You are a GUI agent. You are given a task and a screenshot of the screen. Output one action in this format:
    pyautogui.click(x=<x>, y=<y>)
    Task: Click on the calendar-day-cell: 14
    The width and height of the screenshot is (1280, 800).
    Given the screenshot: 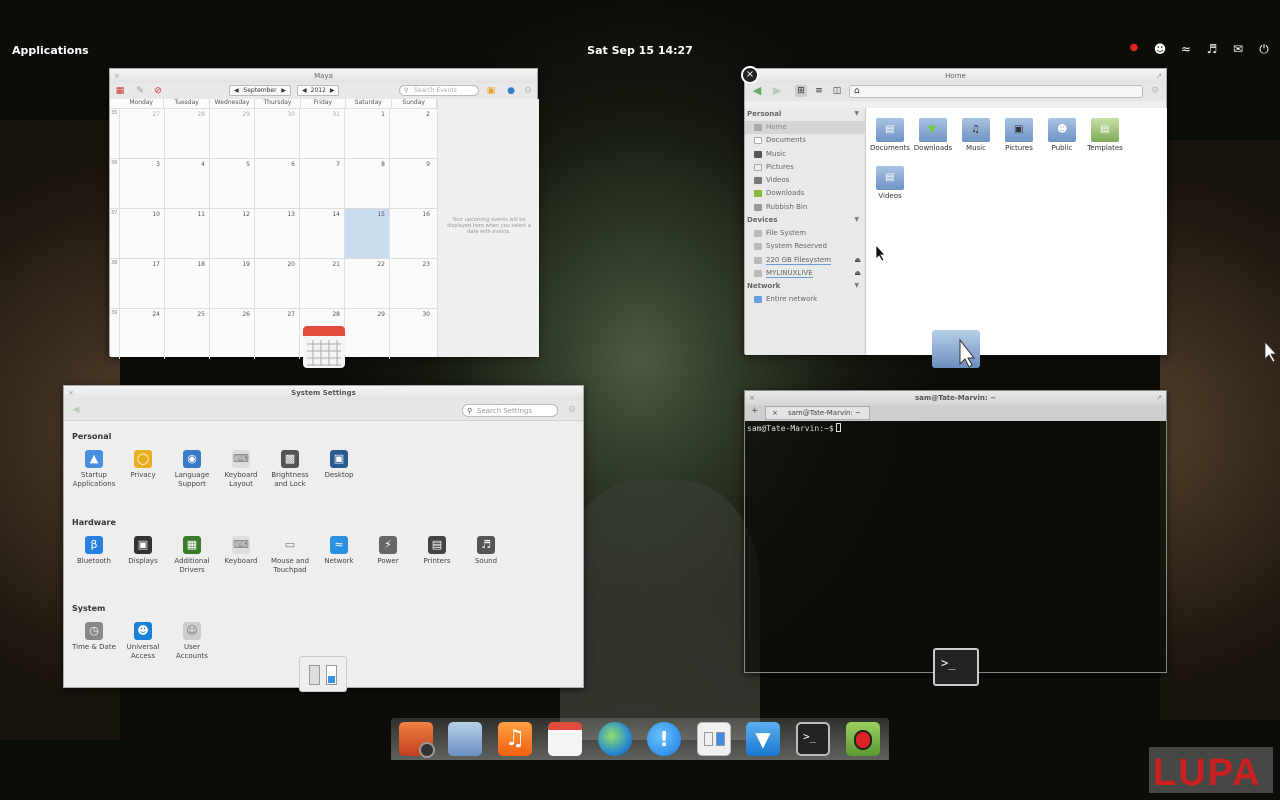 What is the action you would take?
    pyautogui.click(x=321, y=234)
    